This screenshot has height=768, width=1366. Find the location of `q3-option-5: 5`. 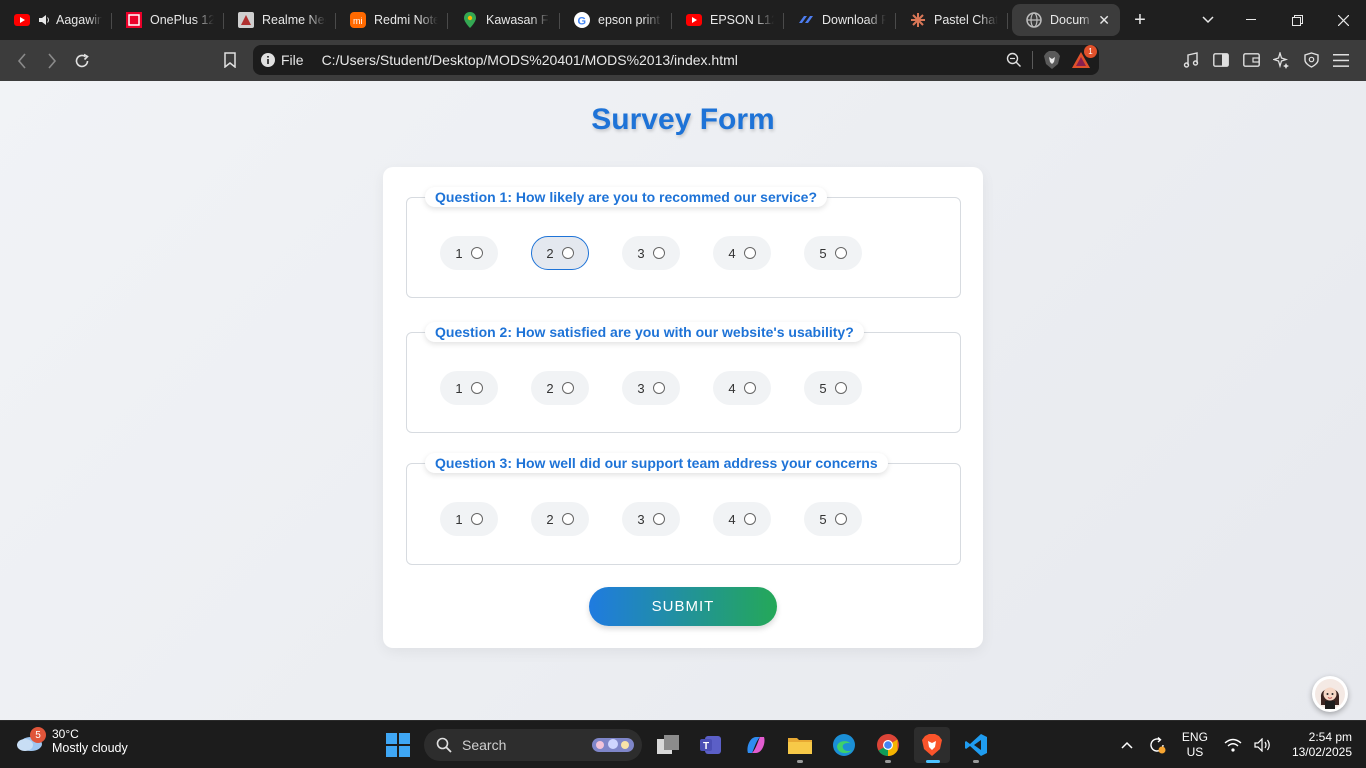

q3-option-5: 5 is located at coordinates (833, 519).